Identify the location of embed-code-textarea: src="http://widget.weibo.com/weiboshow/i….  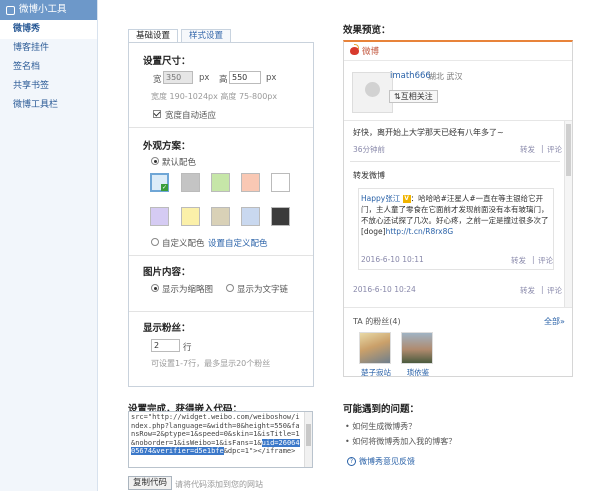
(220, 439).